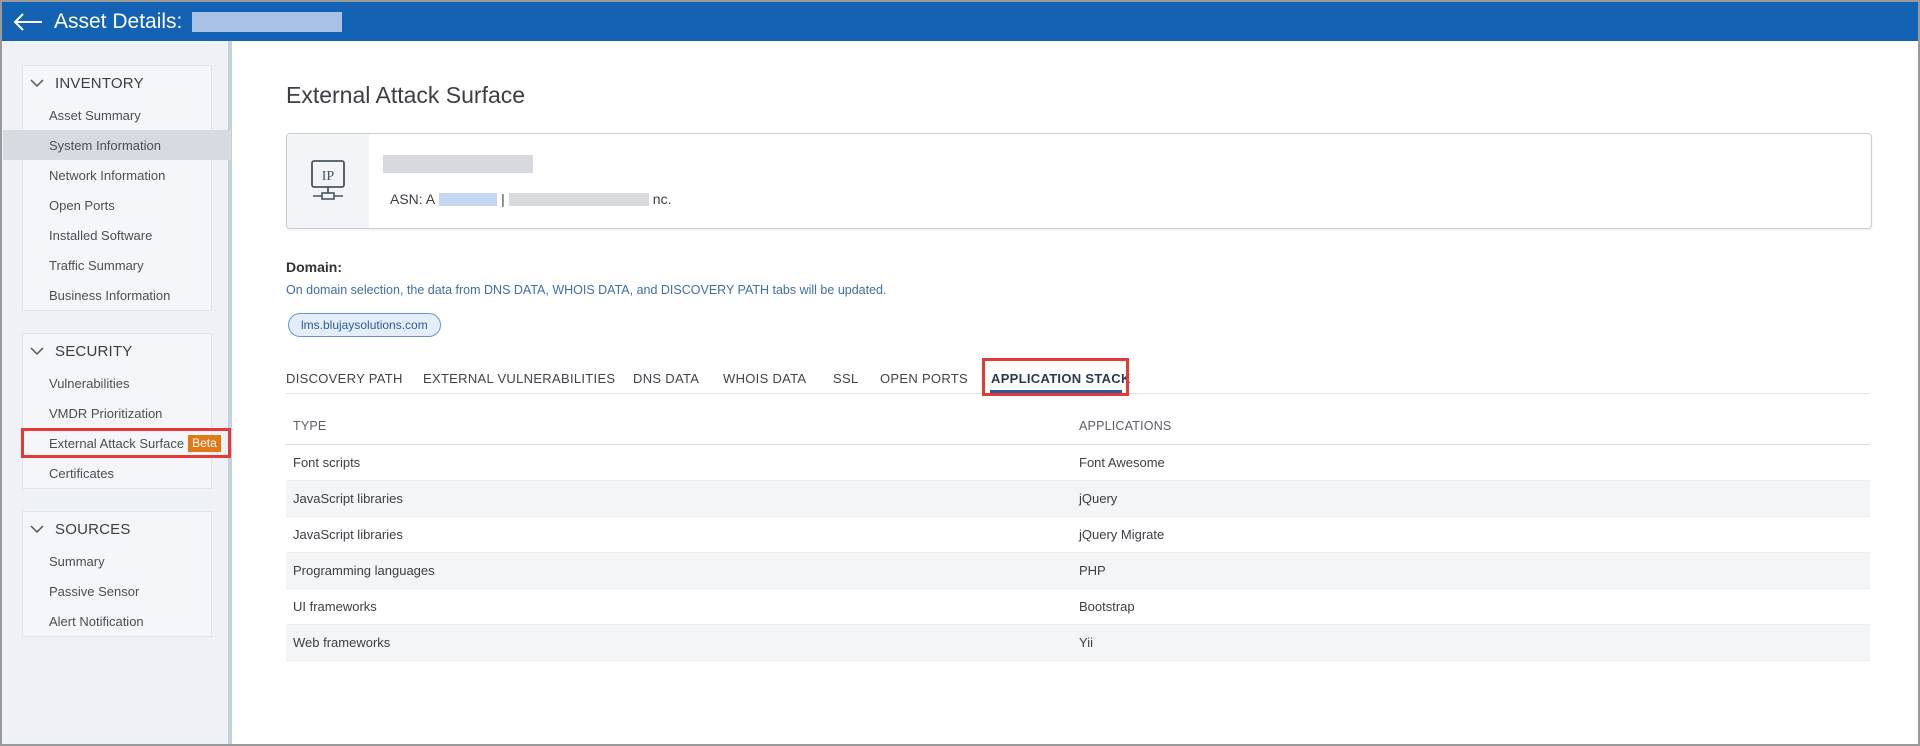 This screenshot has height=746, width=1920. Describe the element at coordinates (662, 199) in the screenshot. I see `asn-suffix: nc.` at that location.